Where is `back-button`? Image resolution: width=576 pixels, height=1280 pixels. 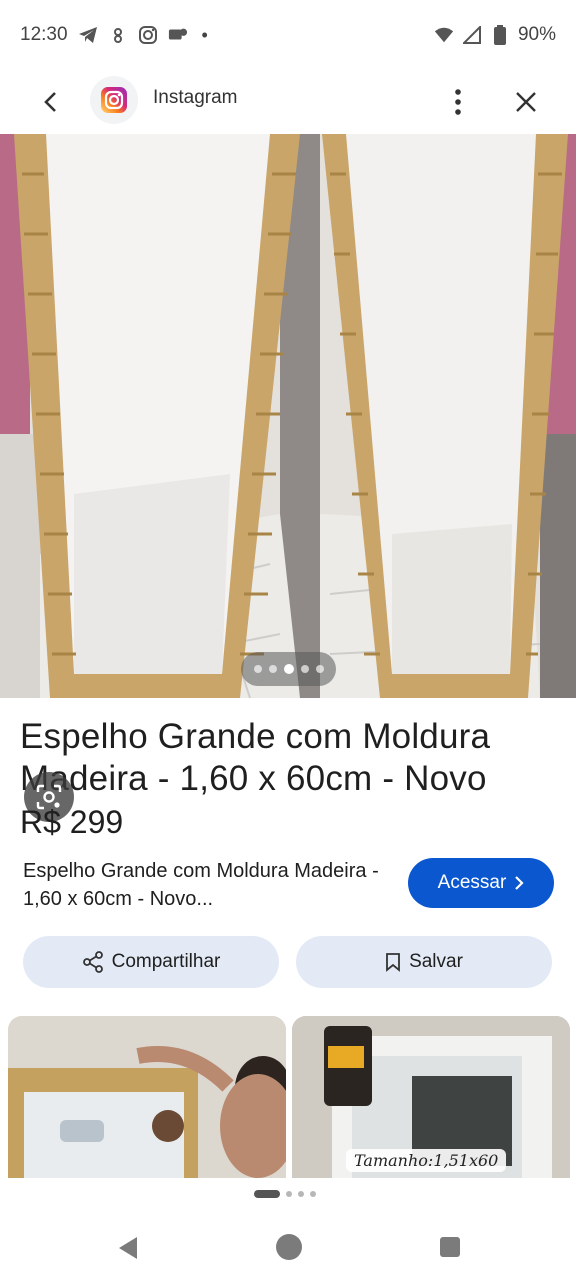 back-button is located at coordinates (50, 102).